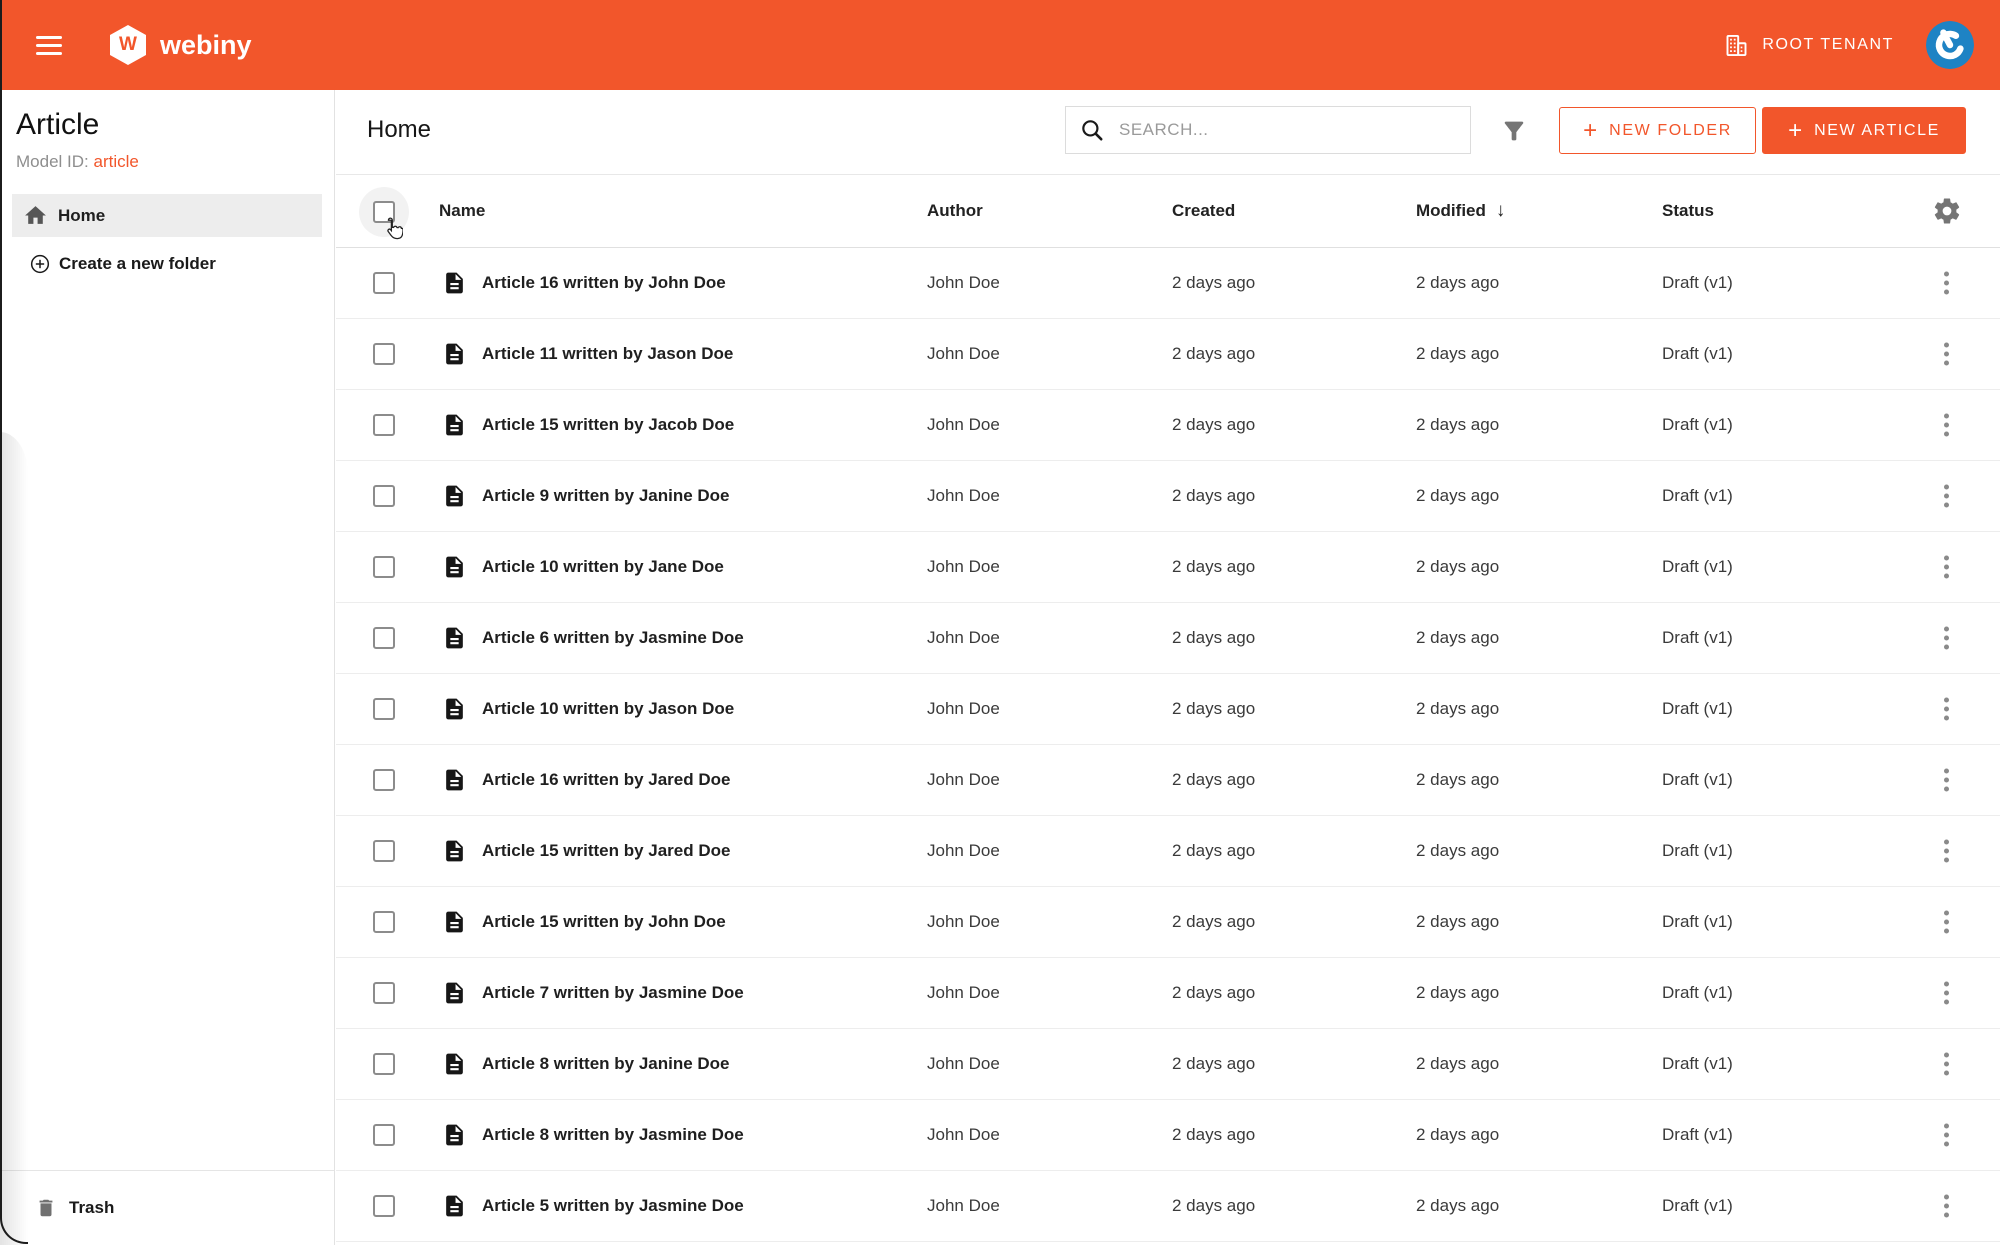 The width and height of the screenshot is (2000, 1245). Describe the element at coordinates (1864, 130) in the screenshot. I see `new-article-button: + NEW ARTICLE` at that location.